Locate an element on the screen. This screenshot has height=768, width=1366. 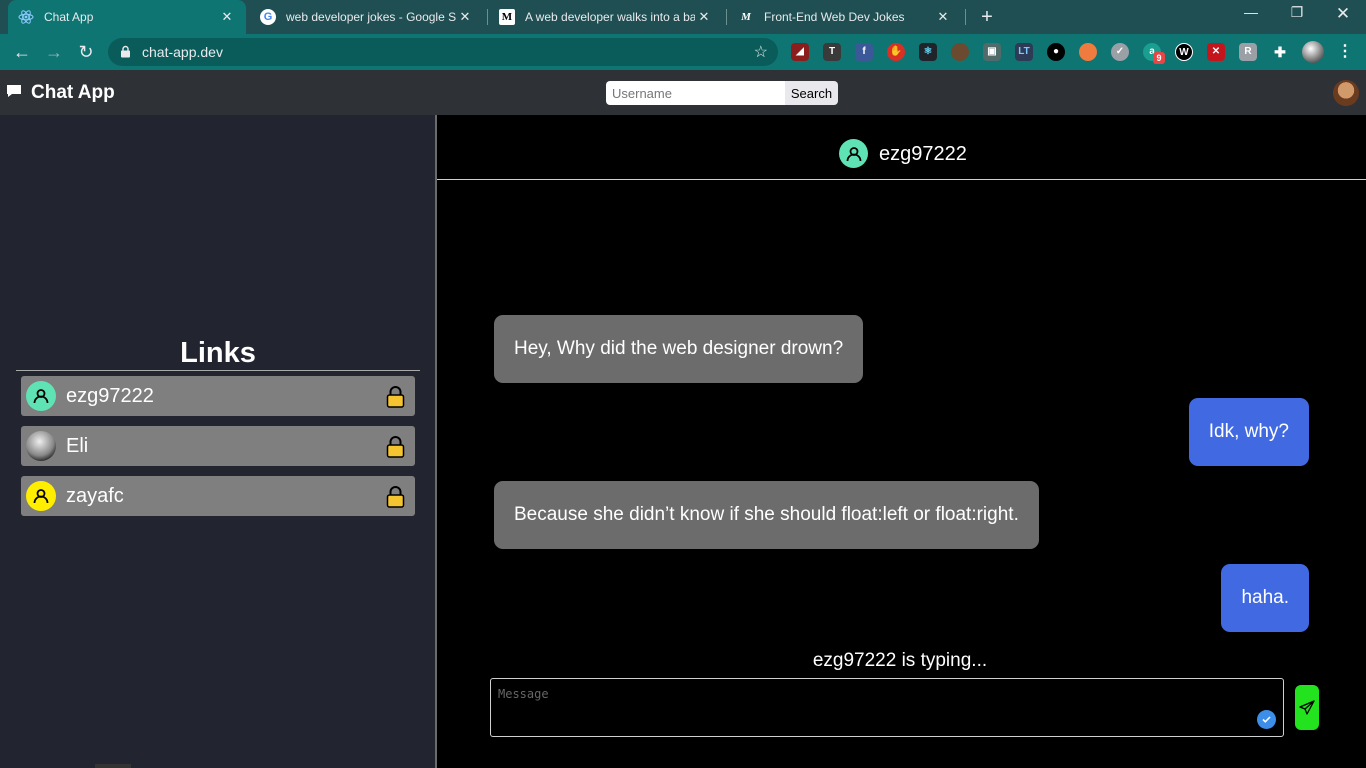
notification-badge: 9 is located at coordinates (1159, 58).